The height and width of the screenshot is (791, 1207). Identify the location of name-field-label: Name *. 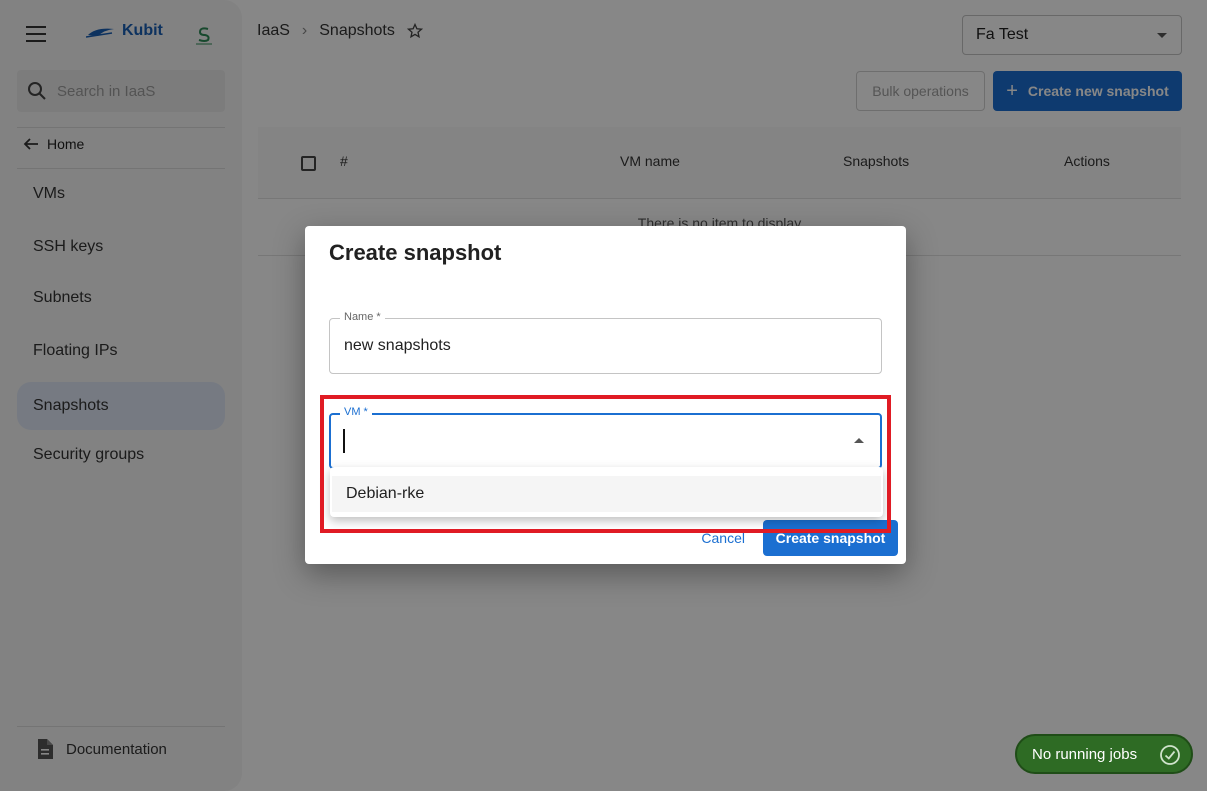
(362, 317).